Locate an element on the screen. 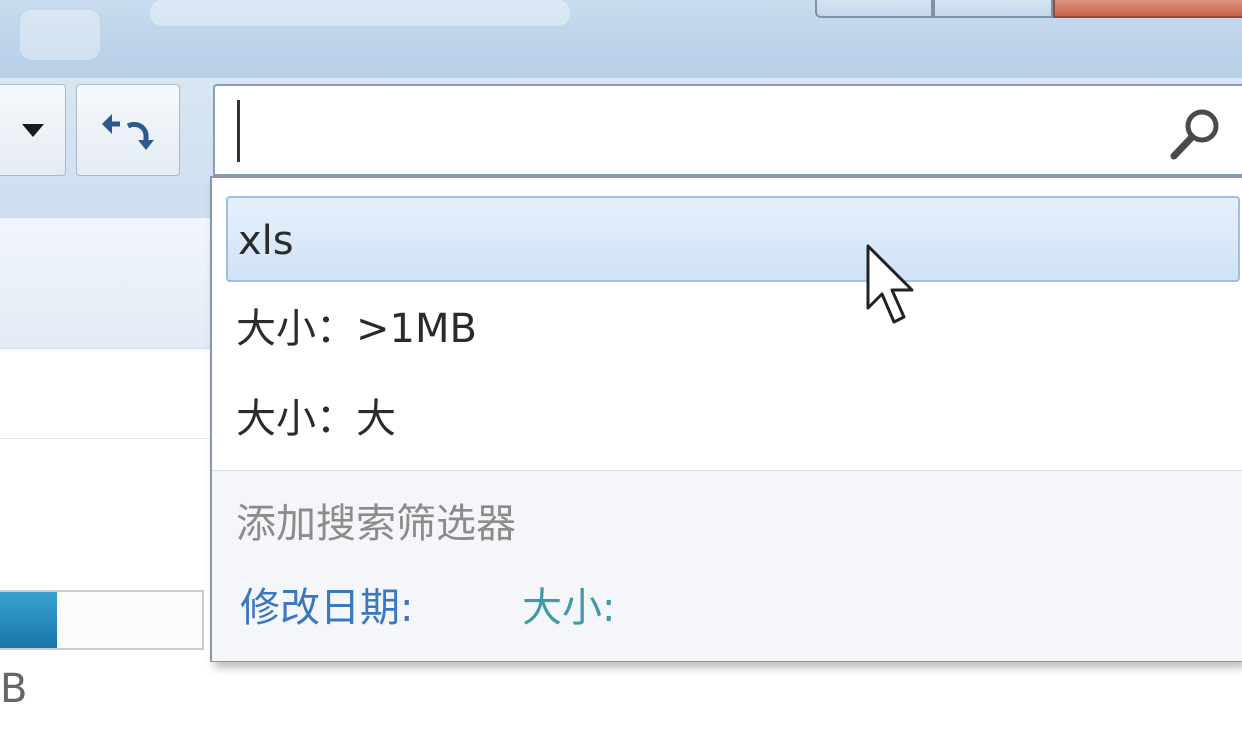 This screenshot has height=741, width=1242. suggestion-item-size-over-1mb: 大小：>1MB is located at coordinates (733, 329).